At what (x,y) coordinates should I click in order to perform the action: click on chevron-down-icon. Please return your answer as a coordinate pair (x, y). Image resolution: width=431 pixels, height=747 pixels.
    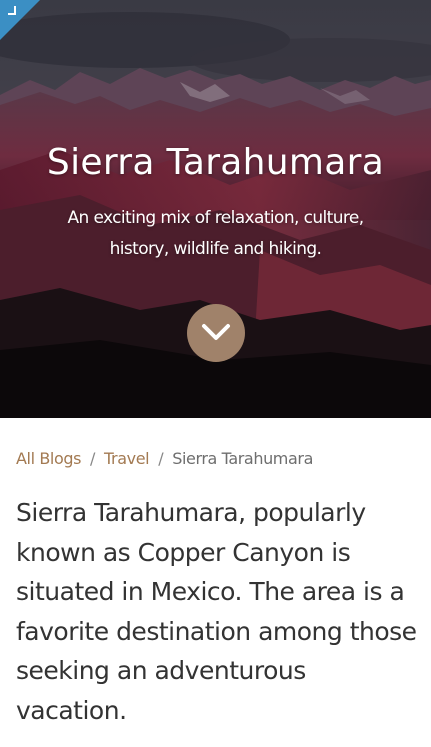
    Looking at the image, I should click on (216, 332).